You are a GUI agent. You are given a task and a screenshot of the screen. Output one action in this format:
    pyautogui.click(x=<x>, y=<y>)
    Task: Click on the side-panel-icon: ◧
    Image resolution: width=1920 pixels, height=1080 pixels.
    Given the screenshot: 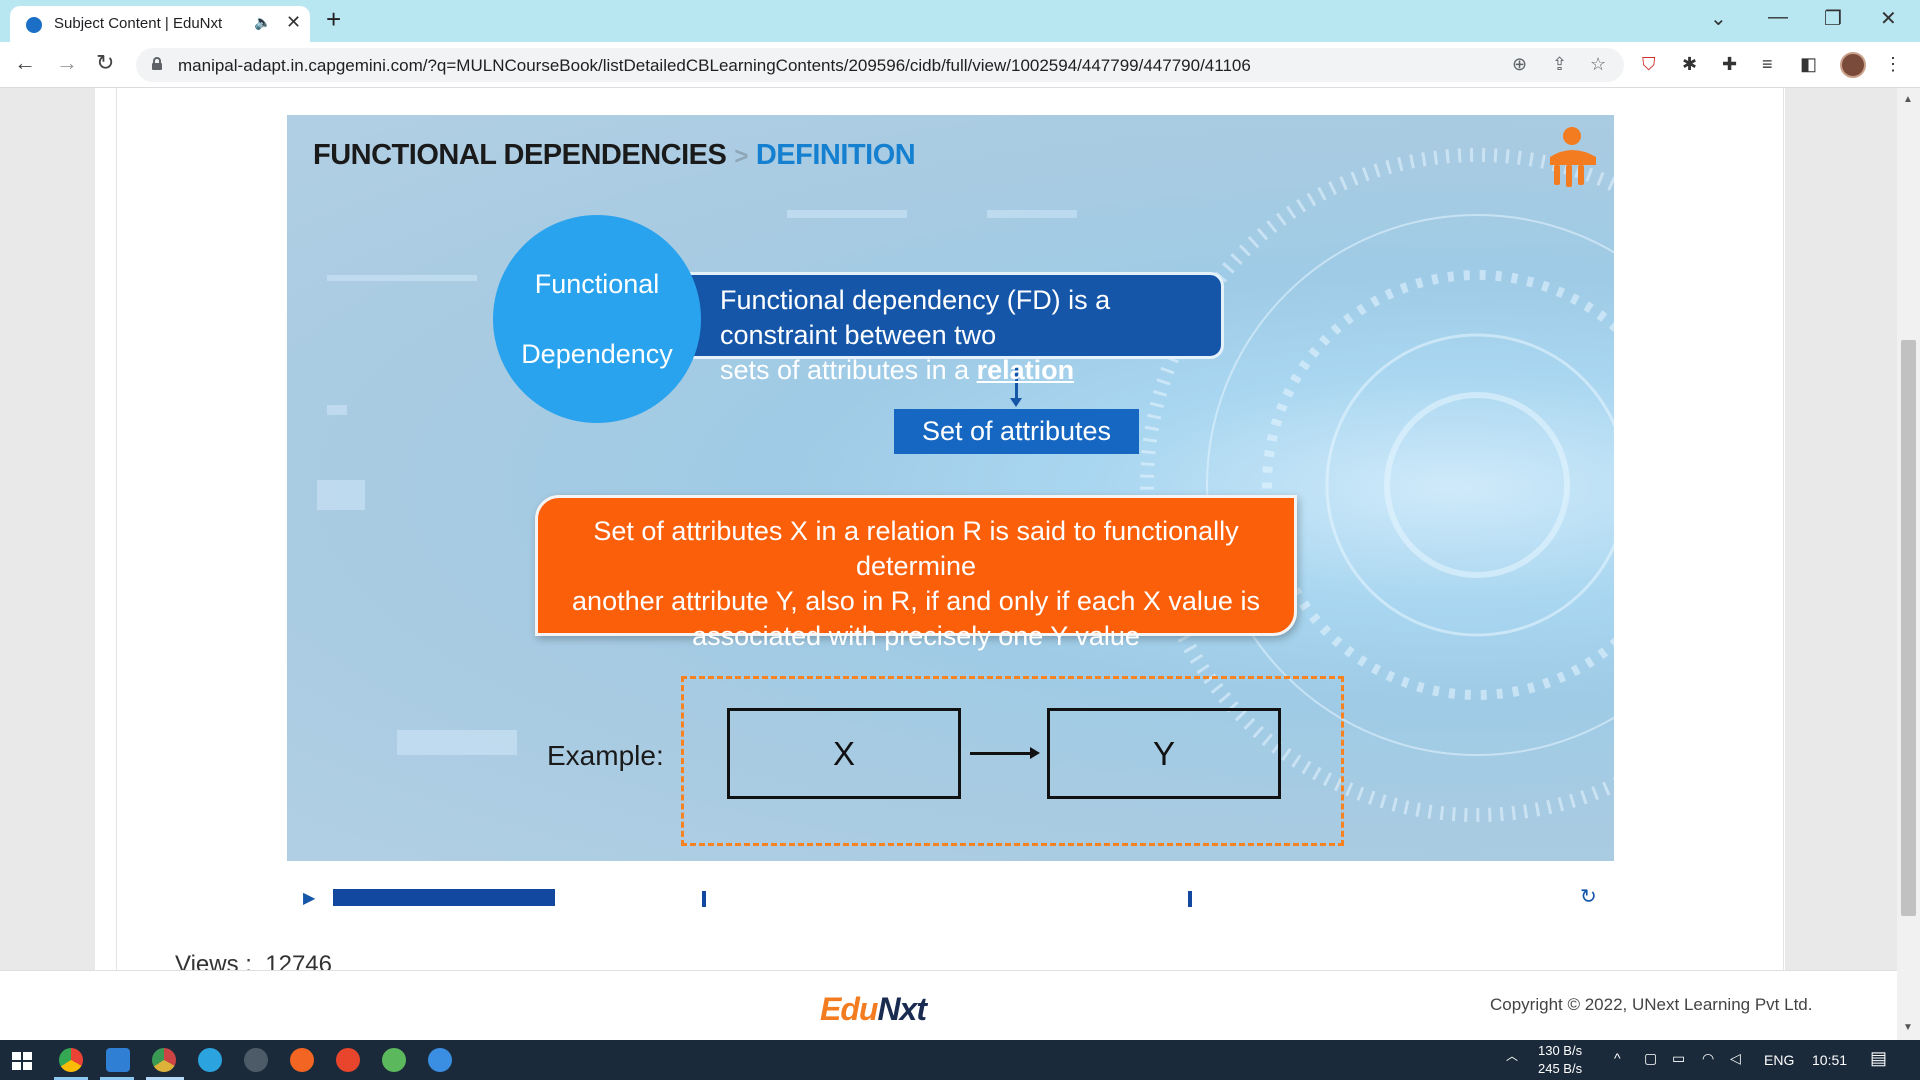 What is the action you would take?
    pyautogui.click(x=1808, y=64)
    